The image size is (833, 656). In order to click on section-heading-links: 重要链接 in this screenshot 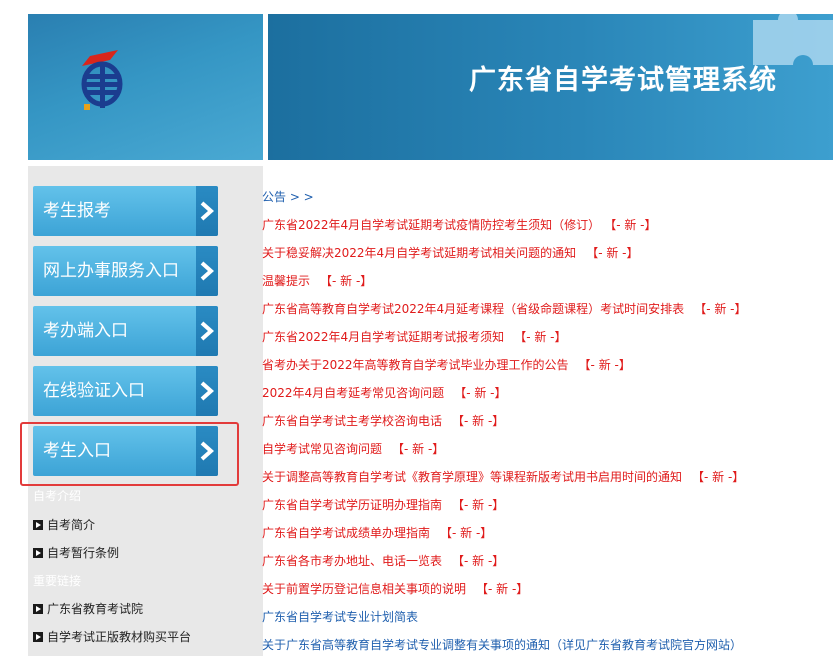, I will do `click(57, 581)`.